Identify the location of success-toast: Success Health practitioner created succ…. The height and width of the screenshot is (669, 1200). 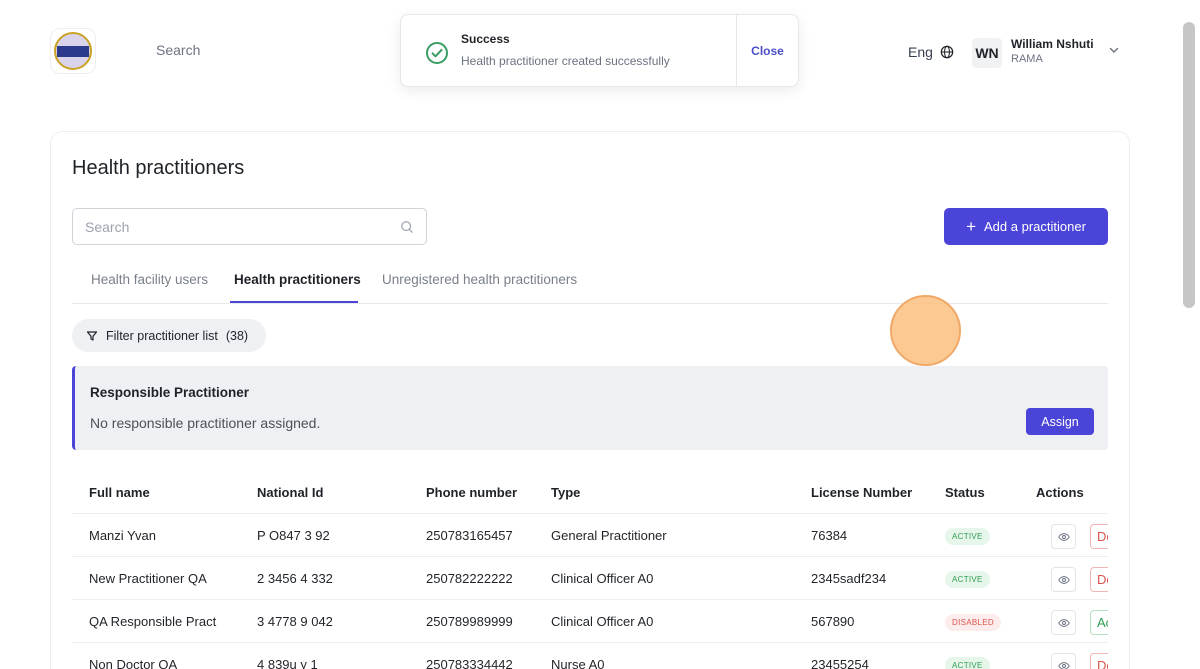
(599, 50).